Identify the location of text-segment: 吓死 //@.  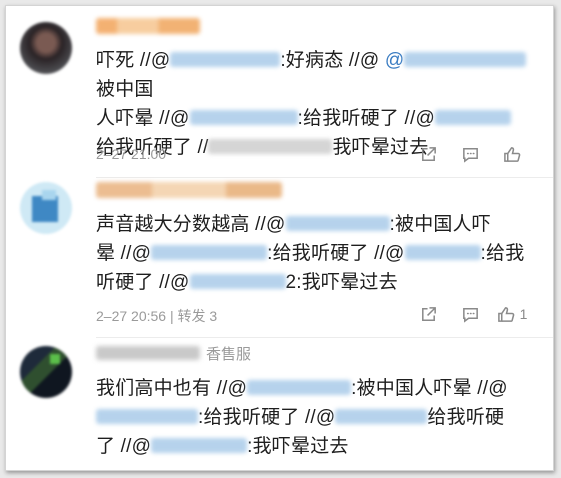
(133, 60).